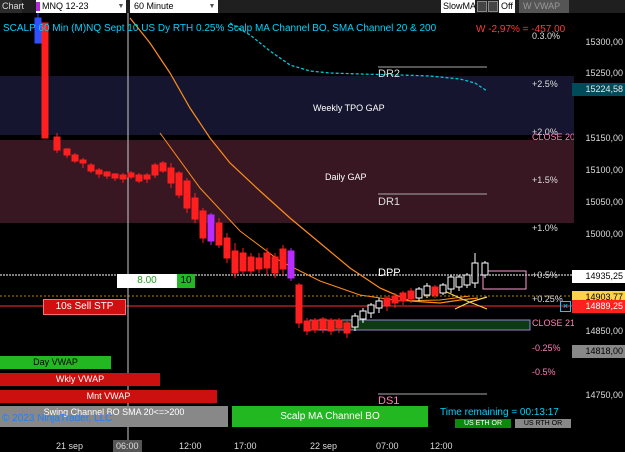  Describe the element at coordinates (604, 202) in the screenshot. I see `price-tick: 15050,00` at that location.